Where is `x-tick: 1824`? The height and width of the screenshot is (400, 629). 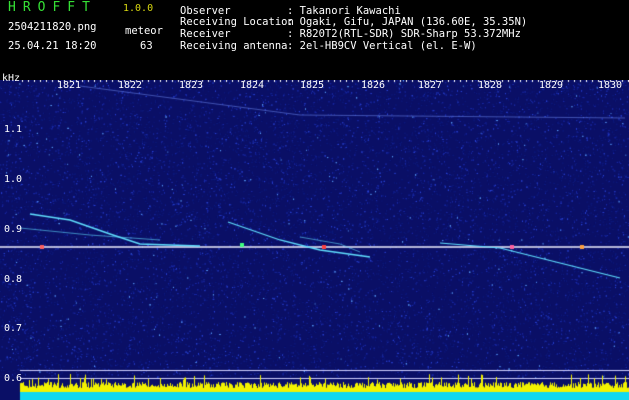
x-tick: 1824 is located at coordinates (252, 85).